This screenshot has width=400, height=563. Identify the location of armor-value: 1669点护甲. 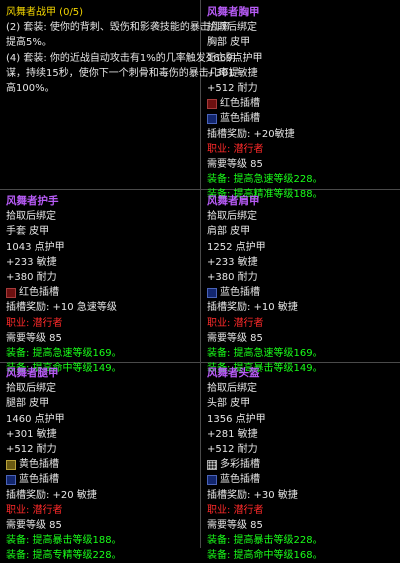
(235, 58).